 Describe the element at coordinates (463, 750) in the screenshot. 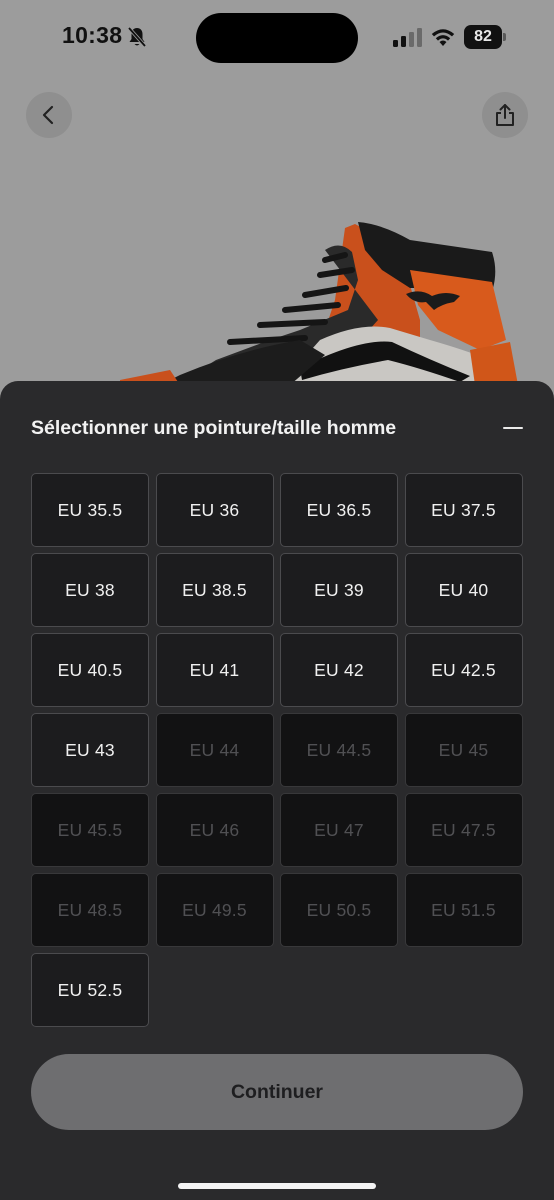

I see `size-option: EU 45` at that location.